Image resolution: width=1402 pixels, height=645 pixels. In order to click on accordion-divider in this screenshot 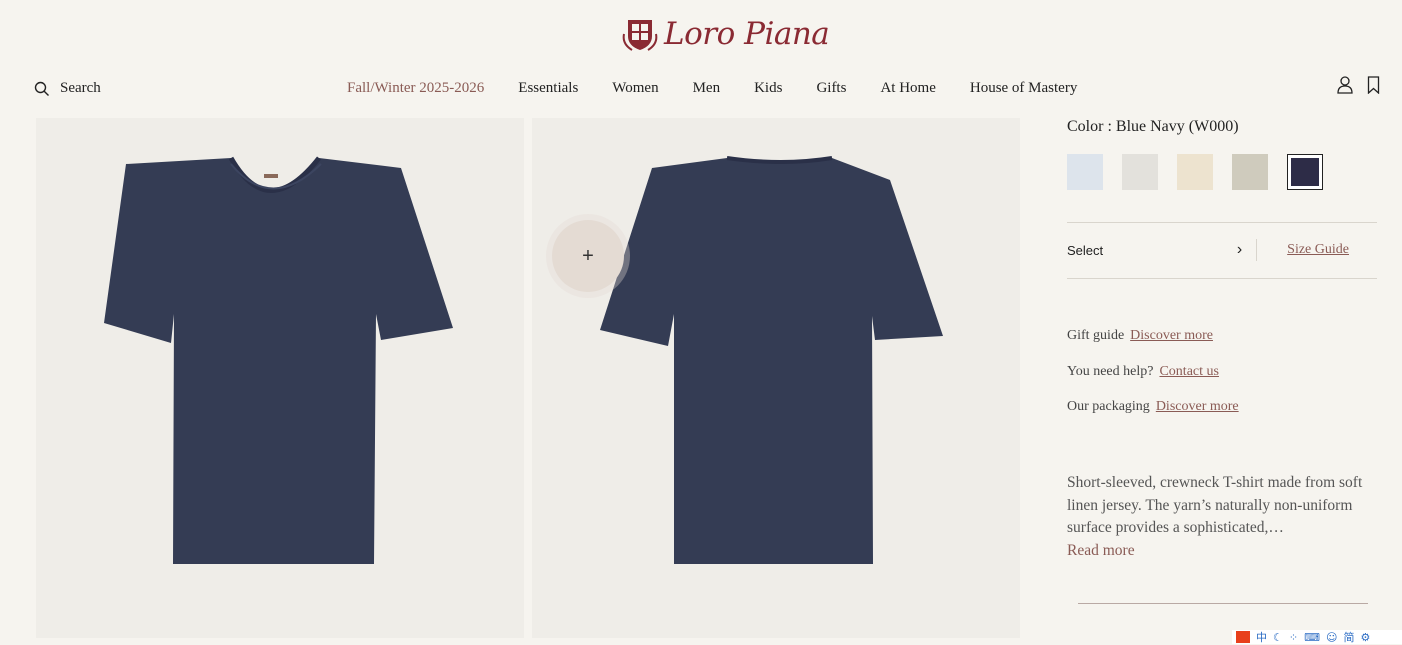, I will do `click(1223, 603)`.